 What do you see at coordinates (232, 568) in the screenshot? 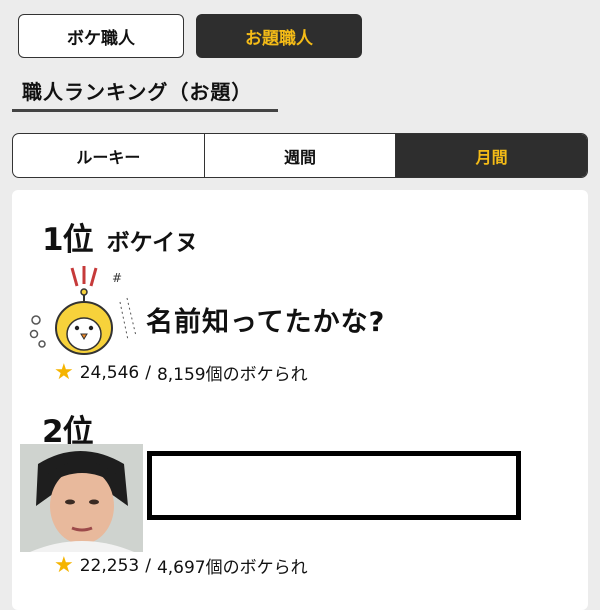
I see `boke-count: 4,697個のボケられ` at bounding box center [232, 568].